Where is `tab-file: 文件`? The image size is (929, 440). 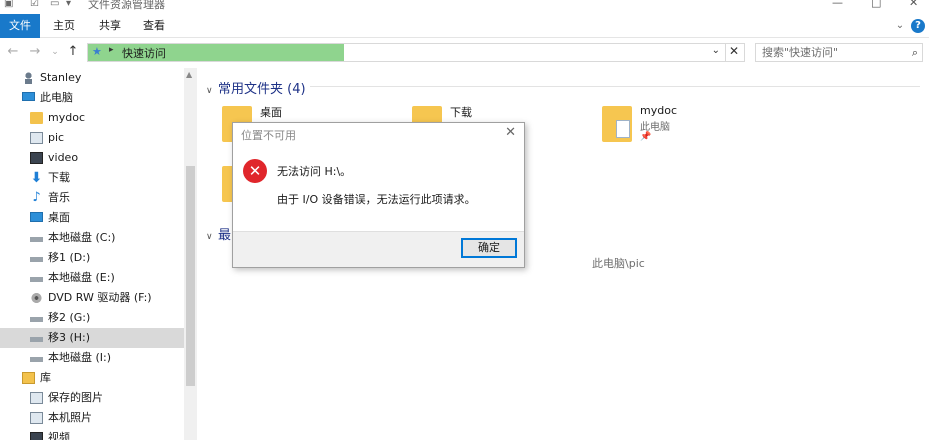
tab-file: 文件 is located at coordinates (20, 26).